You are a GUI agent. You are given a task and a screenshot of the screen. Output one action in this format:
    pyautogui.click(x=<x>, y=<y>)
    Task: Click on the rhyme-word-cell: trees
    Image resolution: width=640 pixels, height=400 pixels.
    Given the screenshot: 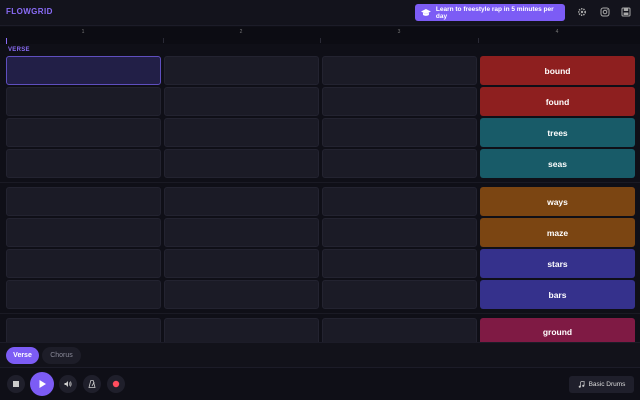 What is the action you would take?
    pyautogui.click(x=557, y=132)
    